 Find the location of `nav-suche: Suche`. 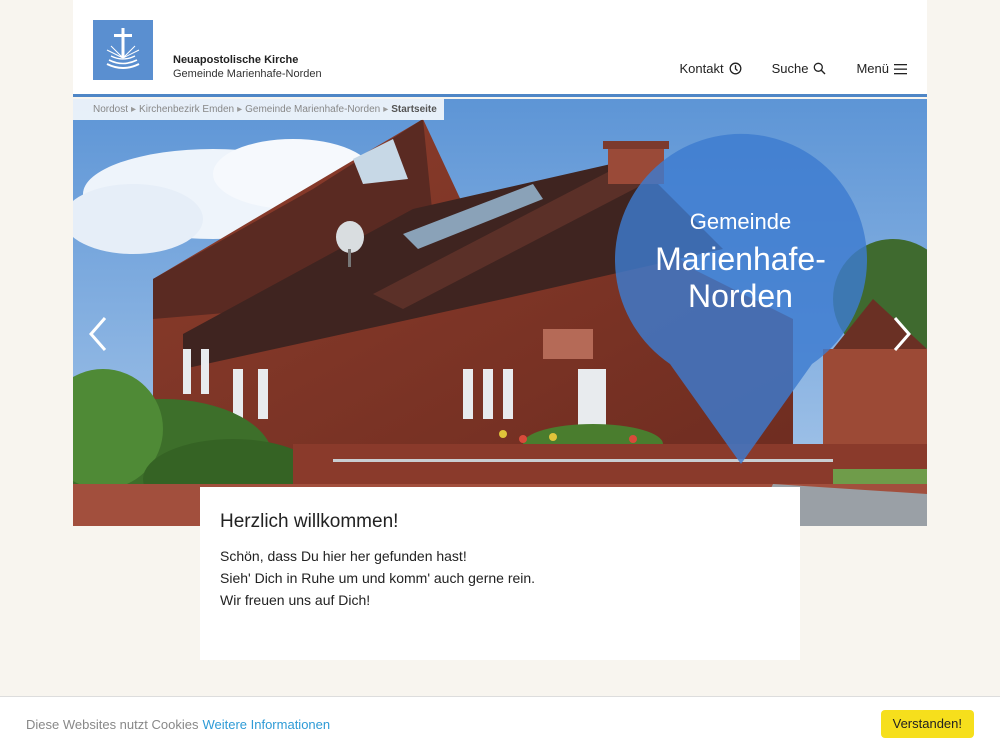

nav-suche: Suche is located at coordinates (799, 68).